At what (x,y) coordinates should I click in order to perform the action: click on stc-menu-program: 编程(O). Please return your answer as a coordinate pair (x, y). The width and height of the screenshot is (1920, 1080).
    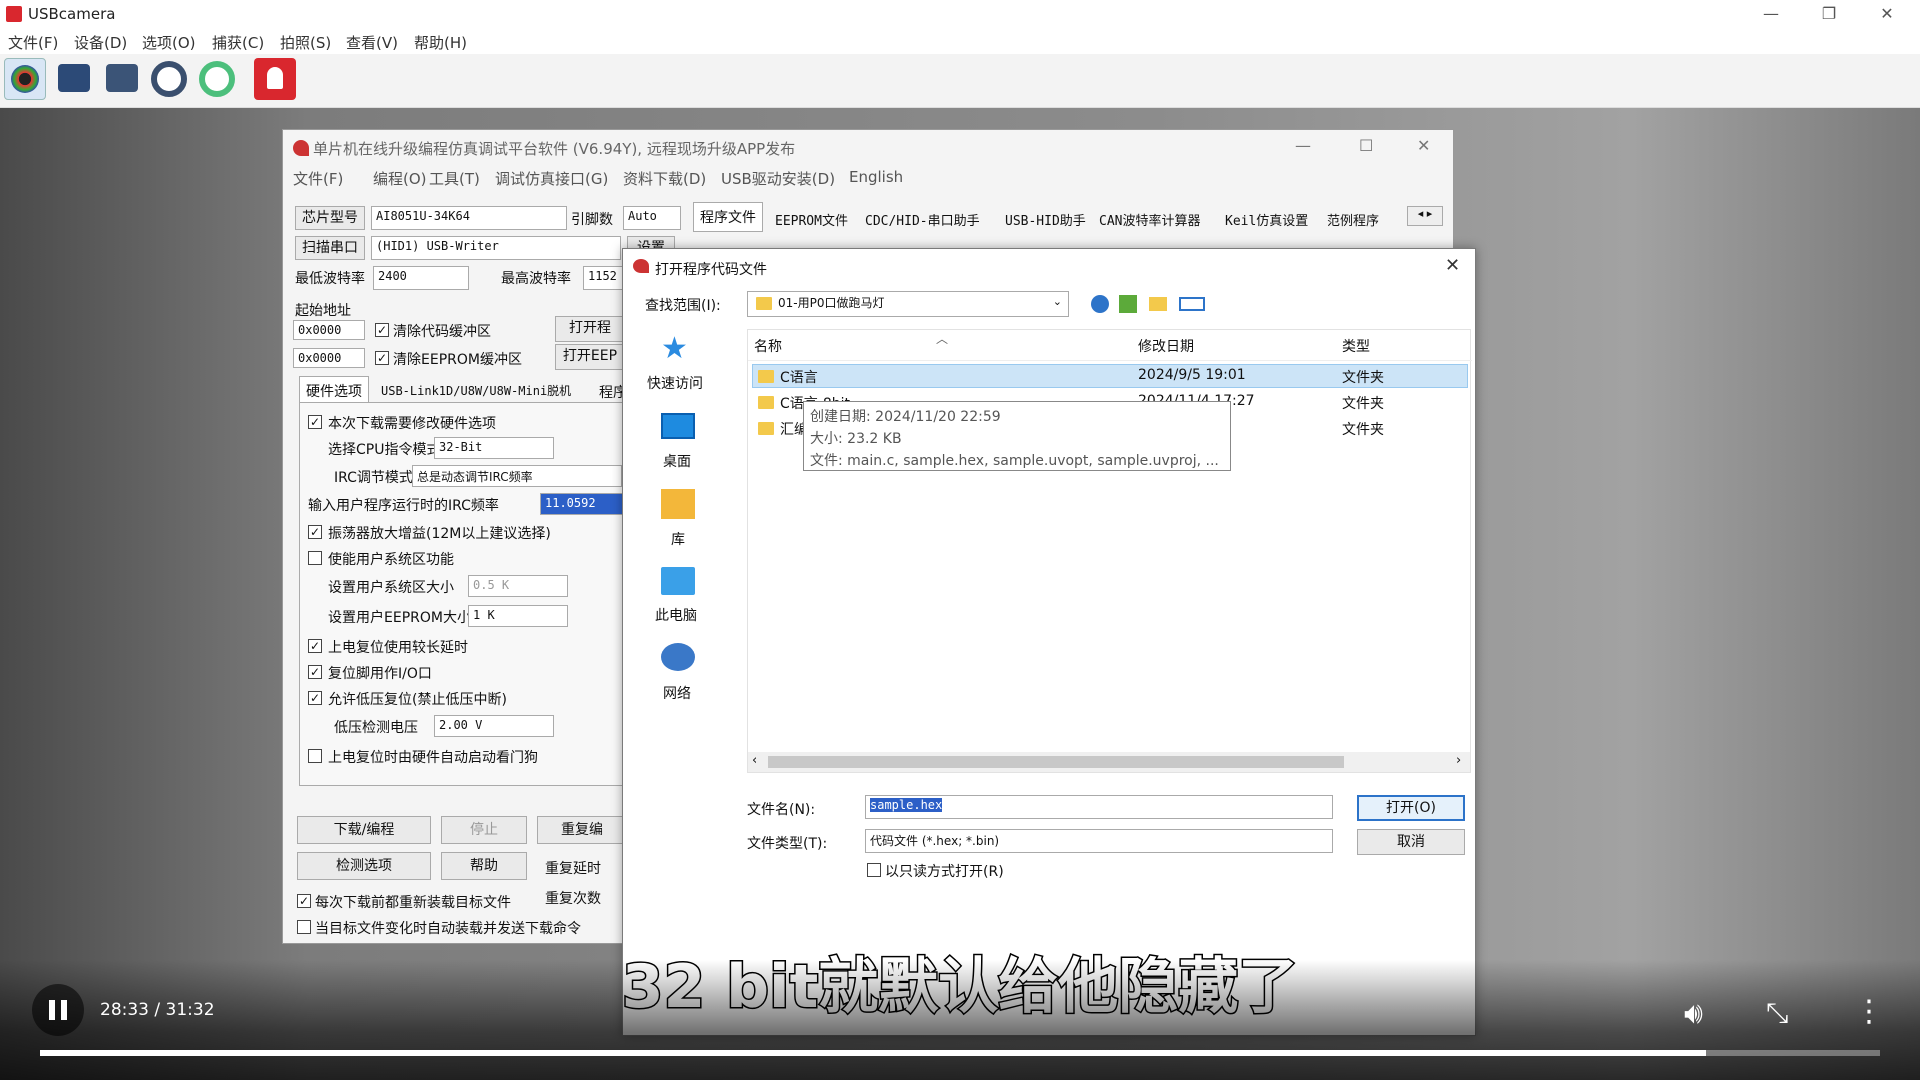
    Looking at the image, I should click on (400, 178).